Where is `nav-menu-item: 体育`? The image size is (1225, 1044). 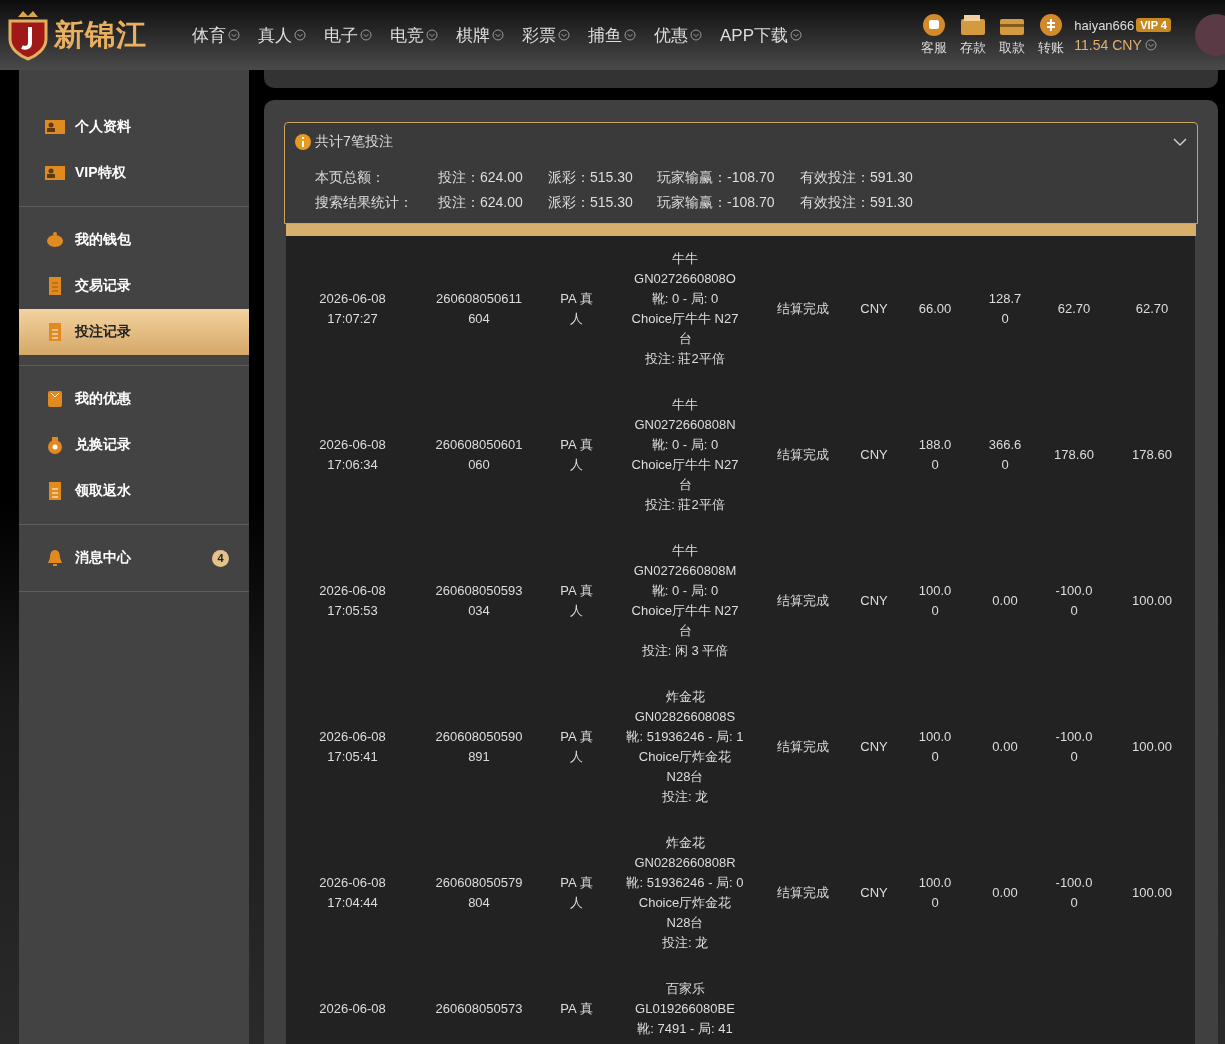
nav-menu-item: 体育 is located at coordinates (216, 35).